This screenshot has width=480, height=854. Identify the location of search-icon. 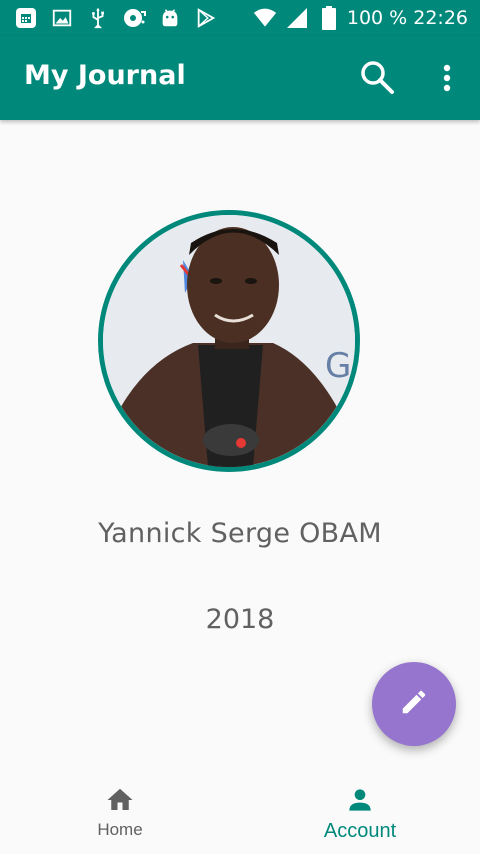
(377, 79).